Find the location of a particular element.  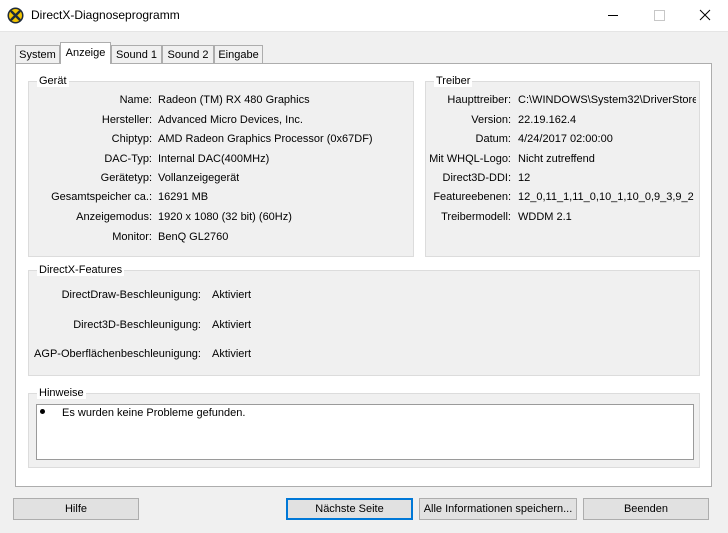

device-name-label: Name: is located at coordinates (135, 100).